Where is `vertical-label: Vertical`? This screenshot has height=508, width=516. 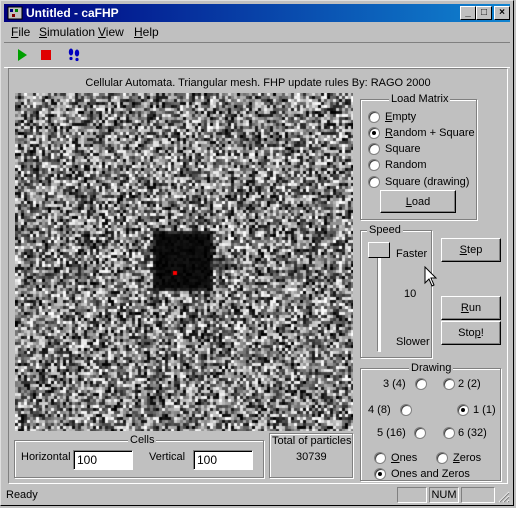
vertical-label: Vertical is located at coordinates (167, 457).